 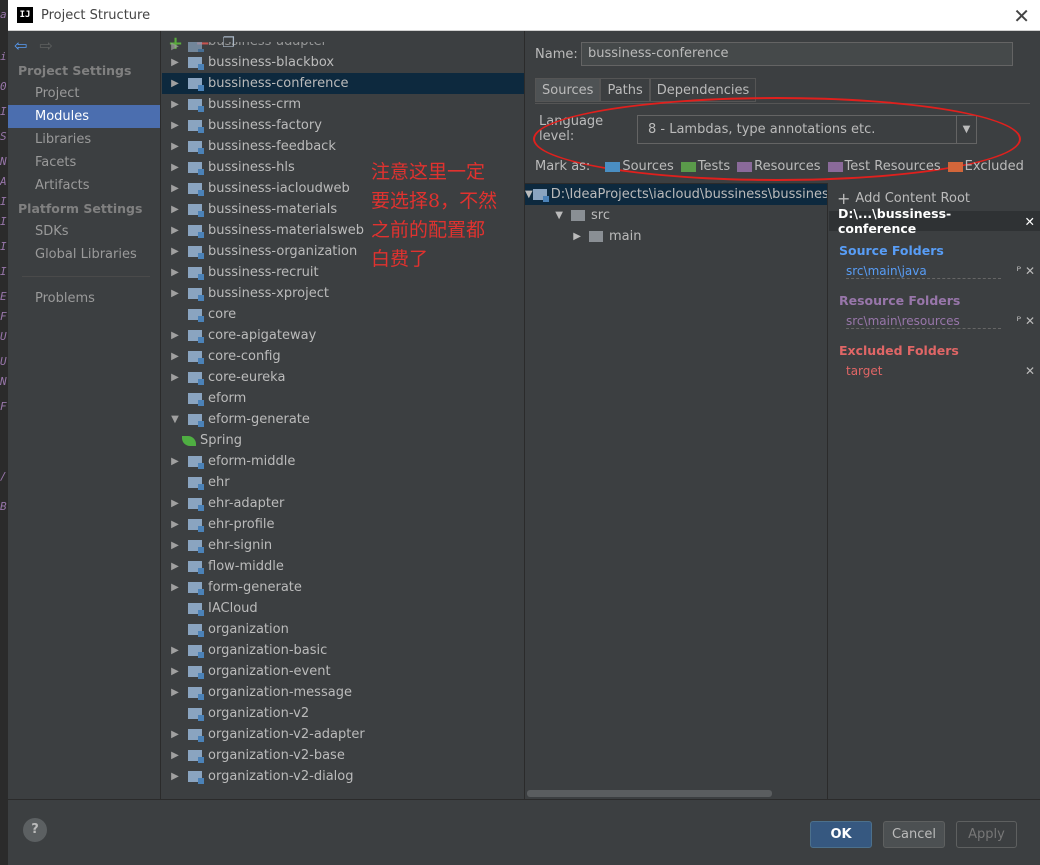 What do you see at coordinates (914, 834) in the screenshot?
I see `cancel-button: Cancel` at bounding box center [914, 834].